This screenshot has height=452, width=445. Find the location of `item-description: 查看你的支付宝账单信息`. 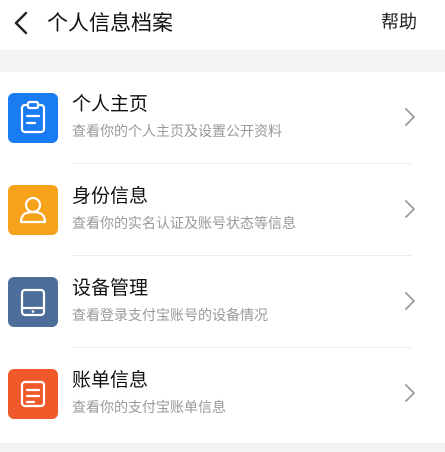

item-description: 查看你的支付宝账单信息 is located at coordinates (149, 408).